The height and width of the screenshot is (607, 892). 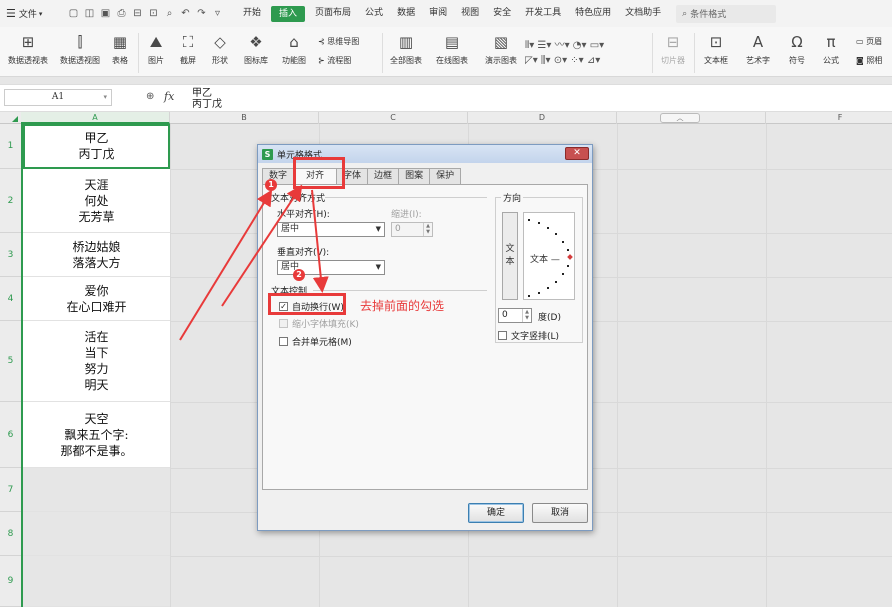 What do you see at coordinates (10, 490) in the screenshot?
I see `row-header-7: 7` at bounding box center [10, 490].